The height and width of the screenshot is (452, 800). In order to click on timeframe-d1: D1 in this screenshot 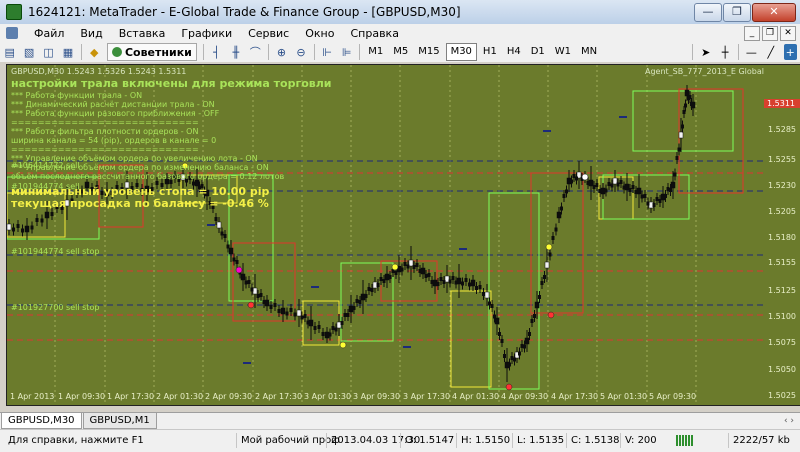, I will do `click(538, 52)`.